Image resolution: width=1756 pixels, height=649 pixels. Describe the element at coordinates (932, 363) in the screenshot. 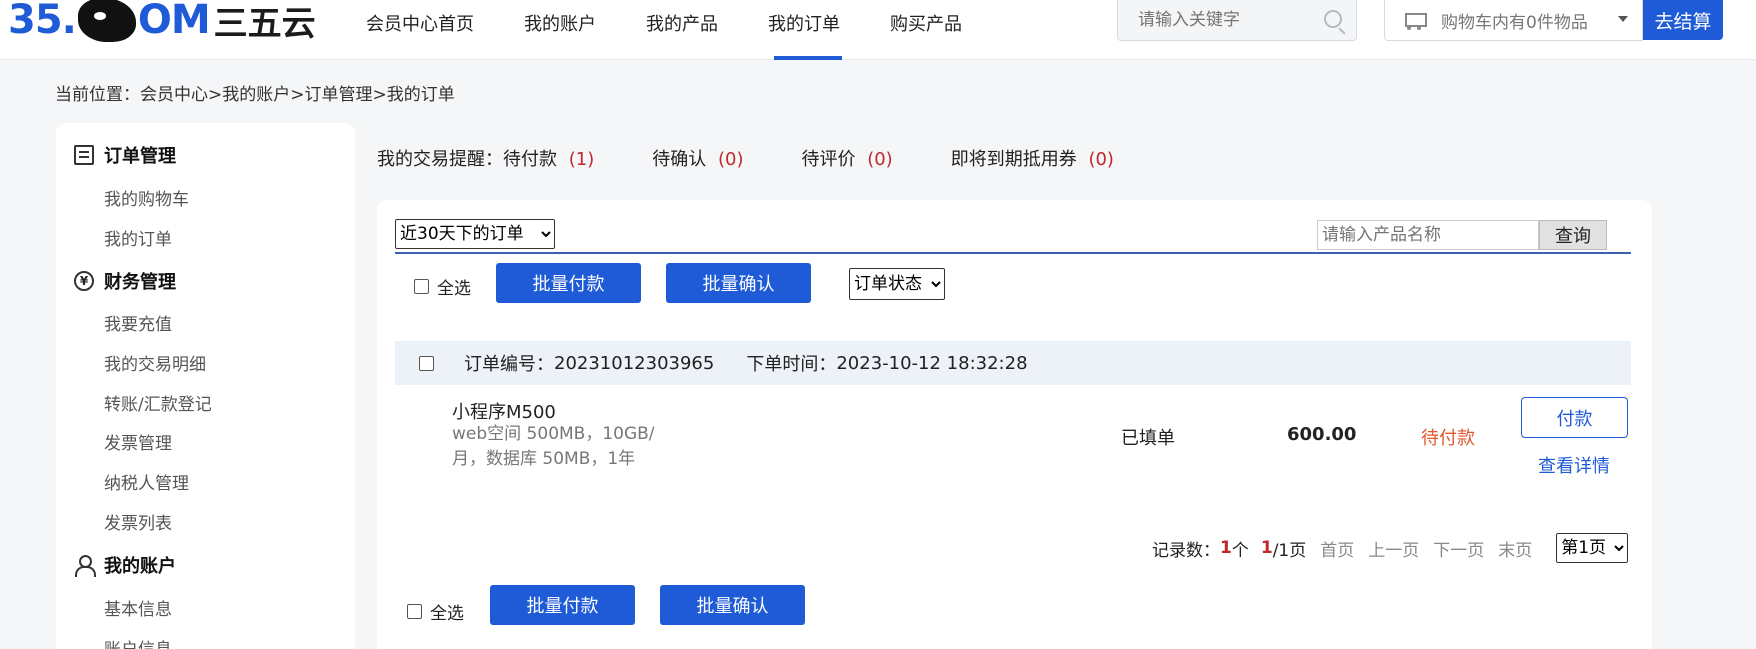

I see `order-time: 2023-10-12 18:32:28` at that location.